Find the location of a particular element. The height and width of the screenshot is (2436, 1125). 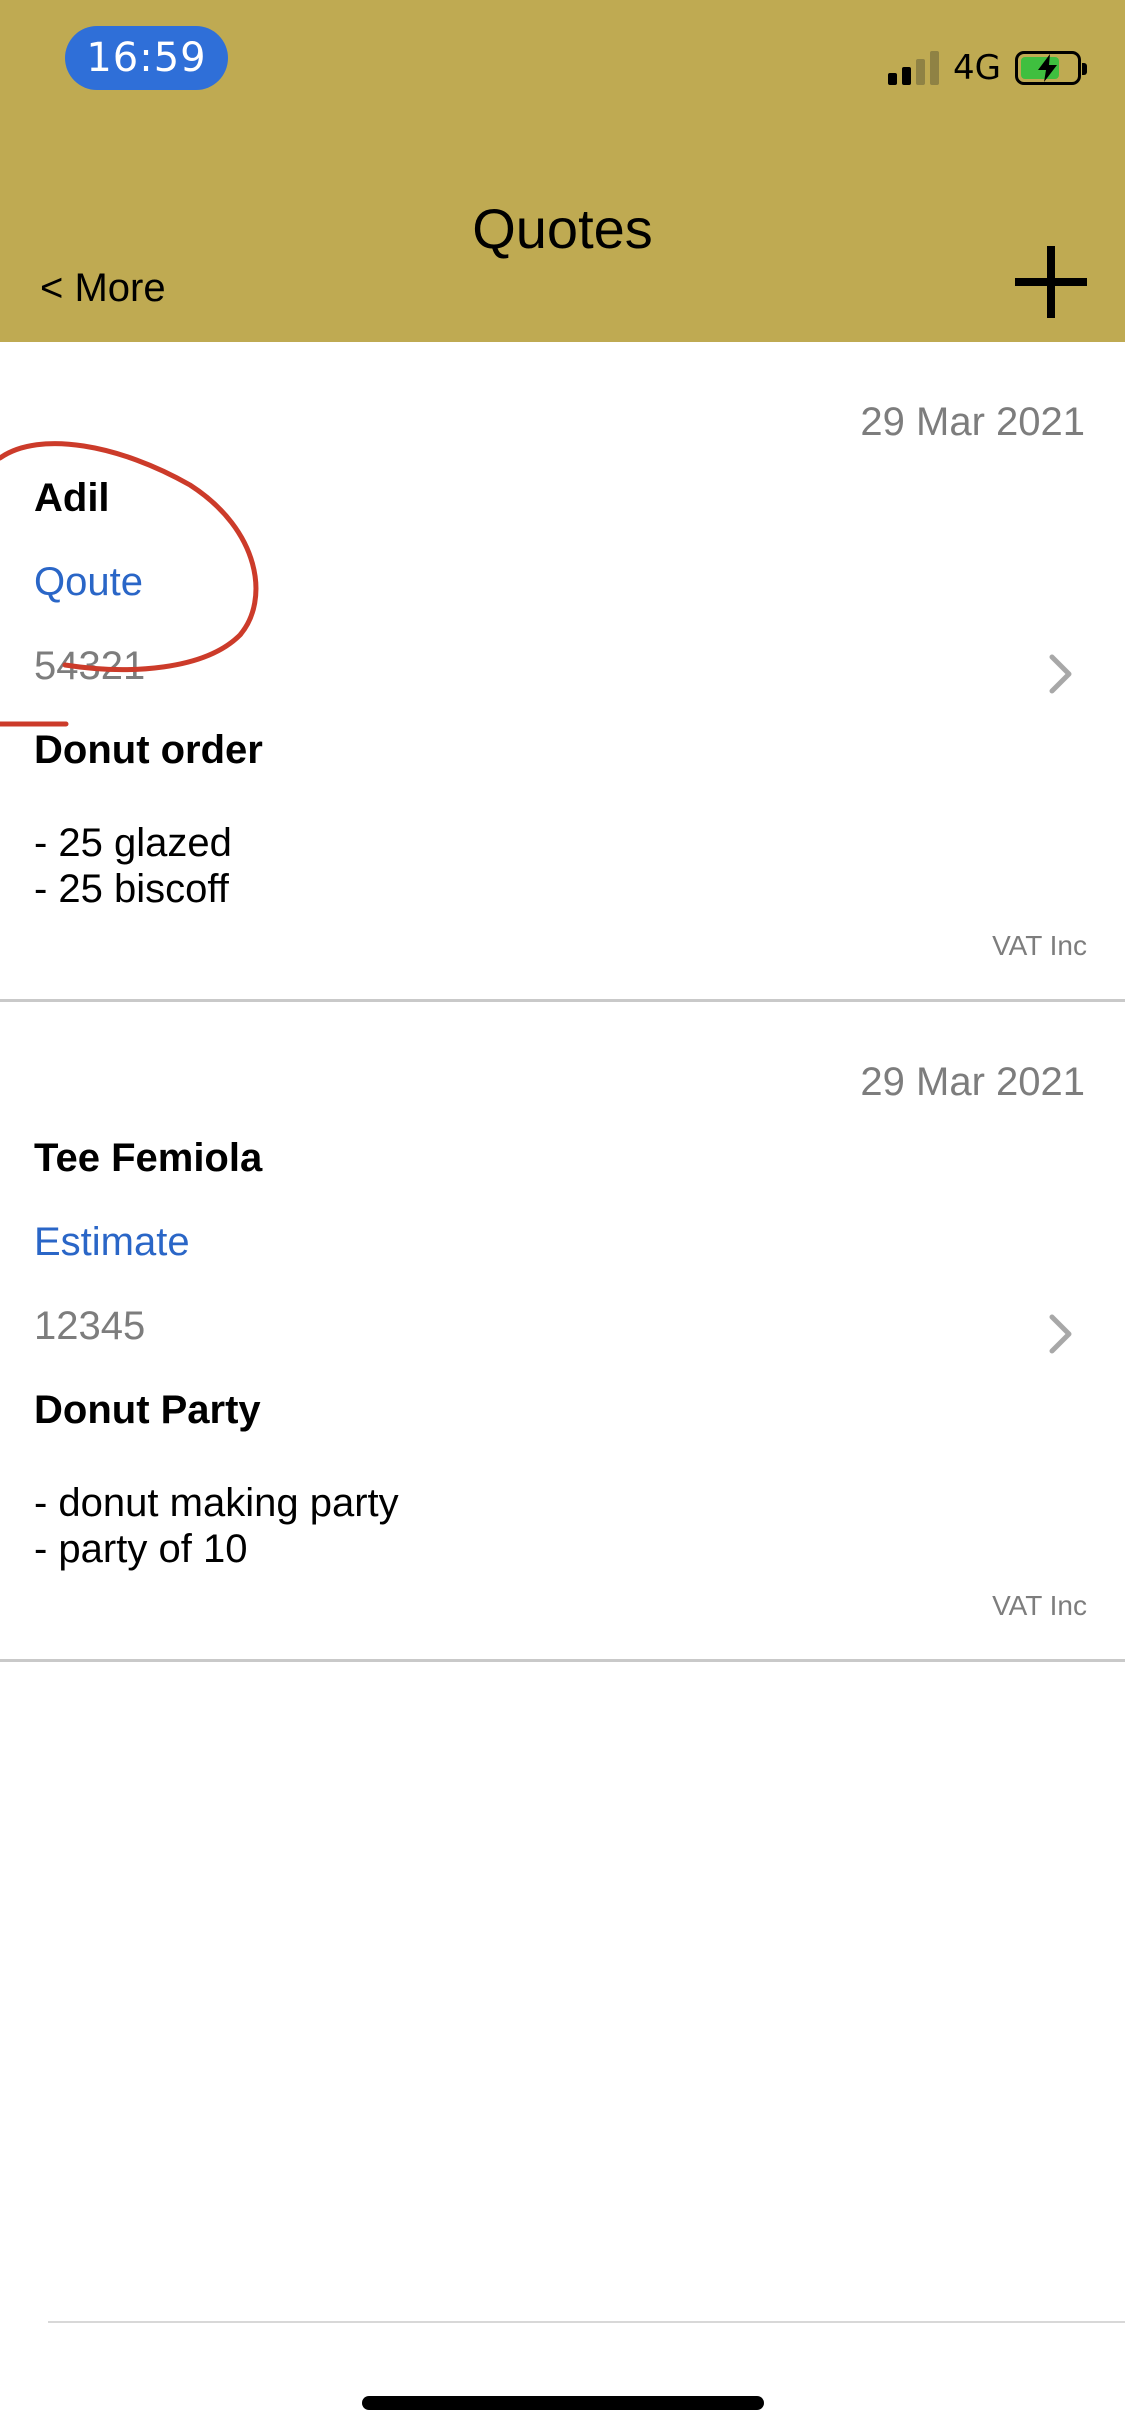

quote-number: 54321 is located at coordinates (90, 666).